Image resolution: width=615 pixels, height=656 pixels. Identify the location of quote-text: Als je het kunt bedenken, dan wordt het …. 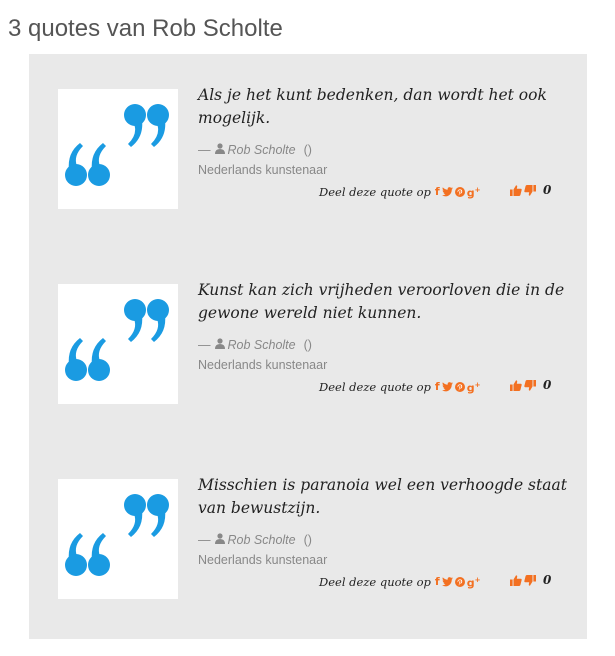
(383, 107).